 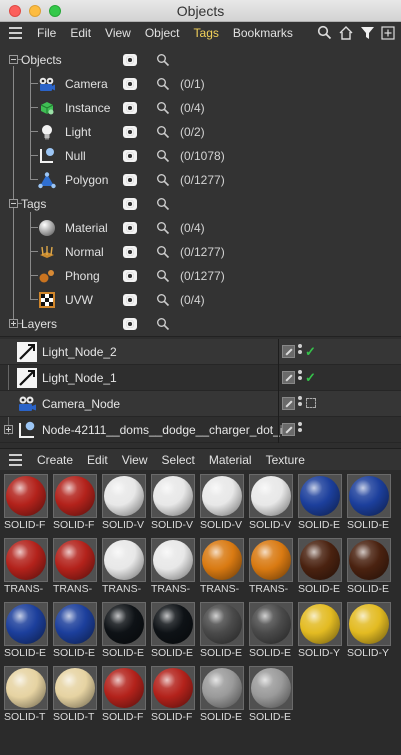 What do you see at coordinates (178, 460) in the screenshot?
I see `menu-select: Select` at bounding box center [178, 460].